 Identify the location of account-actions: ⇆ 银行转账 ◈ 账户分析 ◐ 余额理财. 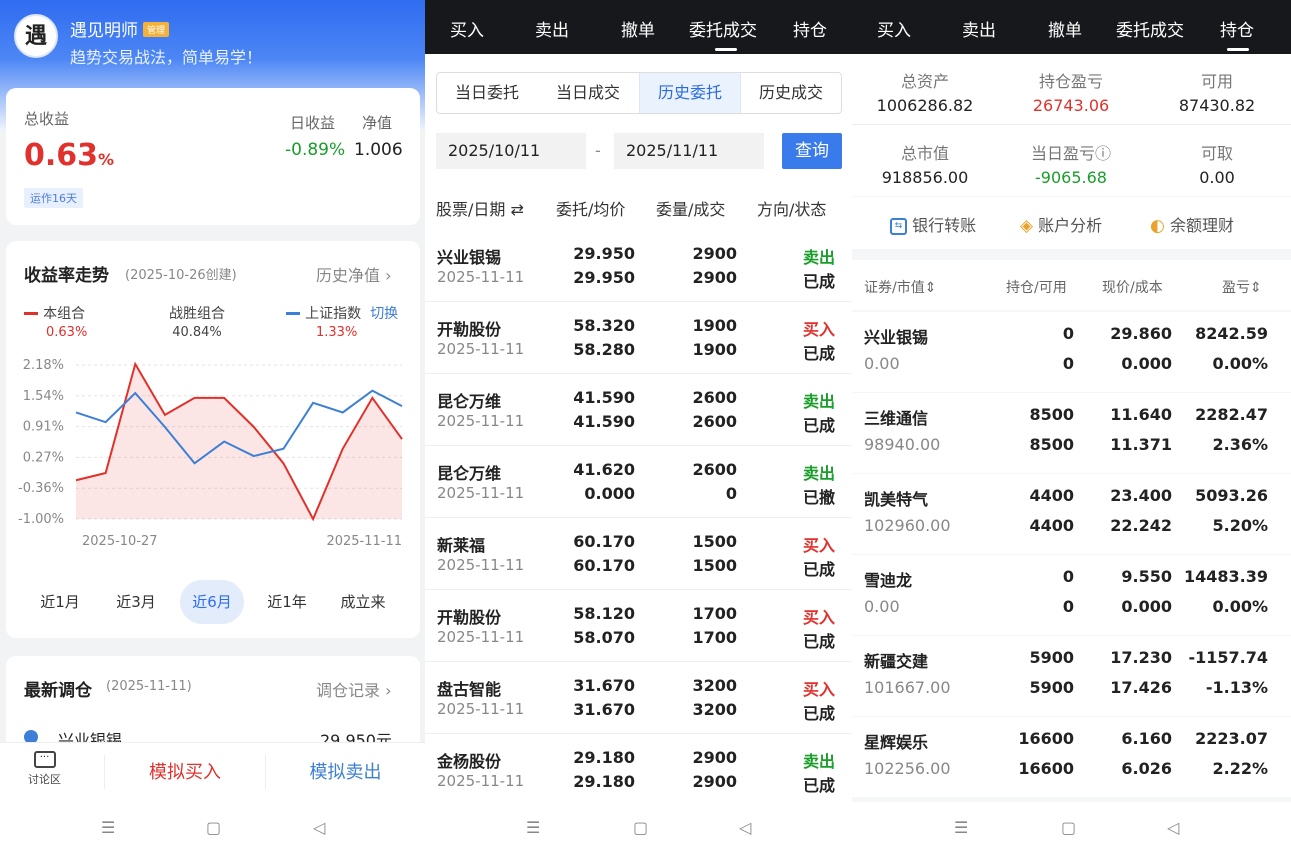
(1071, 223).